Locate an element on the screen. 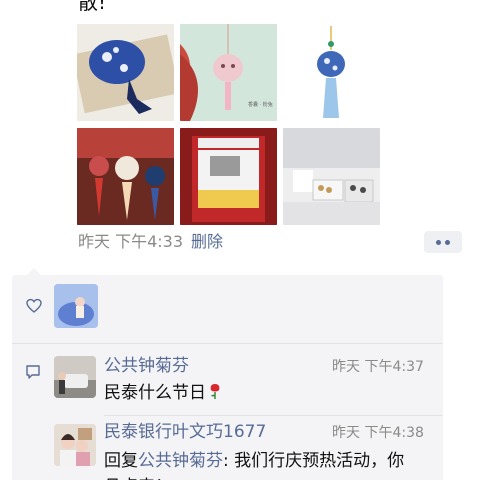 The image size is (480, 480). popcorn-machine-image is located at coordinates (228, 176).